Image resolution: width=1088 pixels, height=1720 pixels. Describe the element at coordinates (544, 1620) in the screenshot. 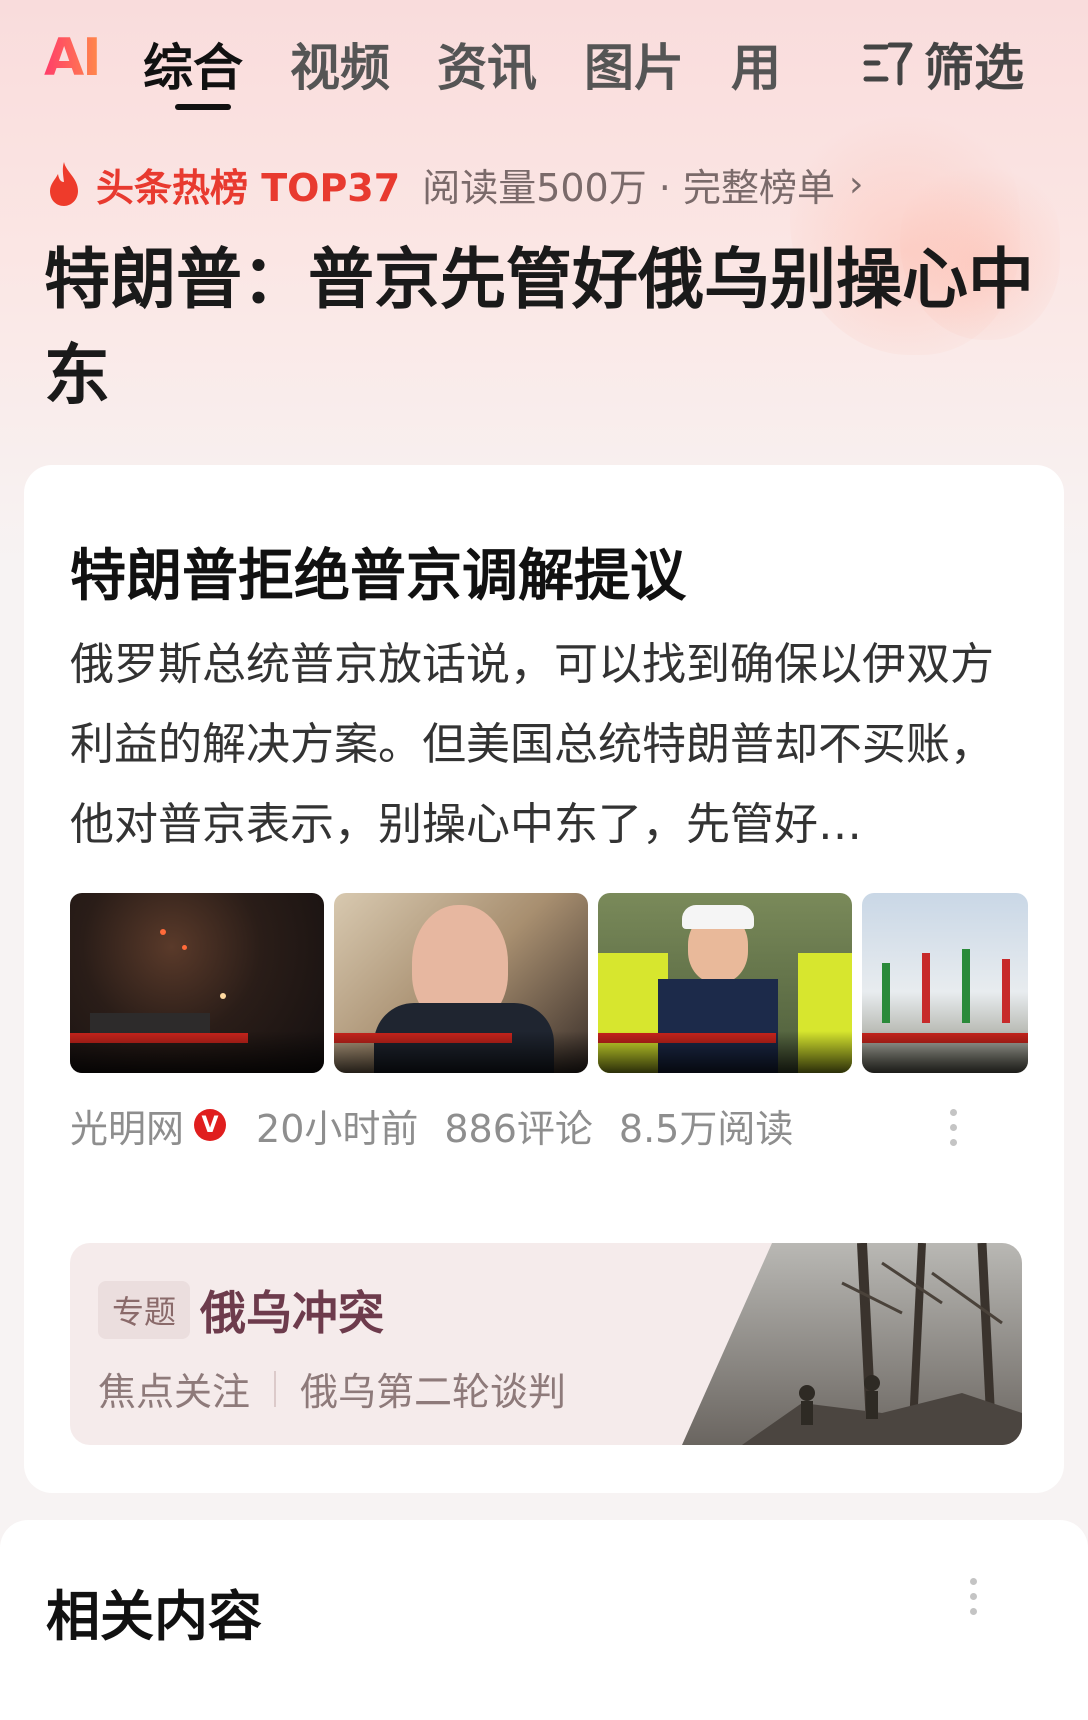

I see `related-section: 相关内容` at that location.